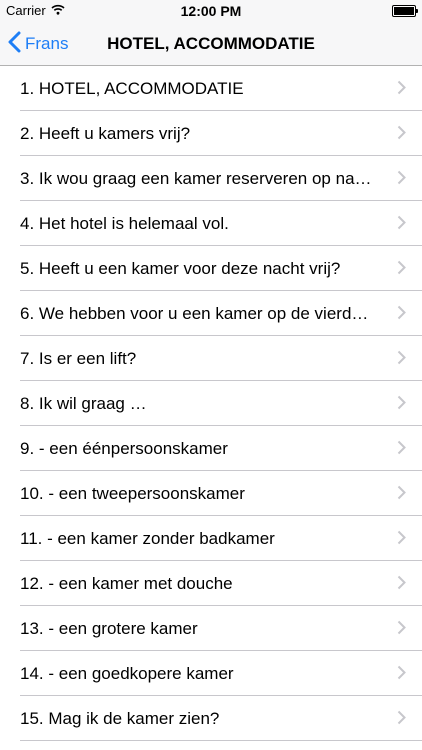 This screenshot has width=422, height=750. What do you see at coordinates (147, 538) in the screenshot?
I see `list-item-label: 11. - een kamer zonder badkamer` at bounding box center [147, 538].